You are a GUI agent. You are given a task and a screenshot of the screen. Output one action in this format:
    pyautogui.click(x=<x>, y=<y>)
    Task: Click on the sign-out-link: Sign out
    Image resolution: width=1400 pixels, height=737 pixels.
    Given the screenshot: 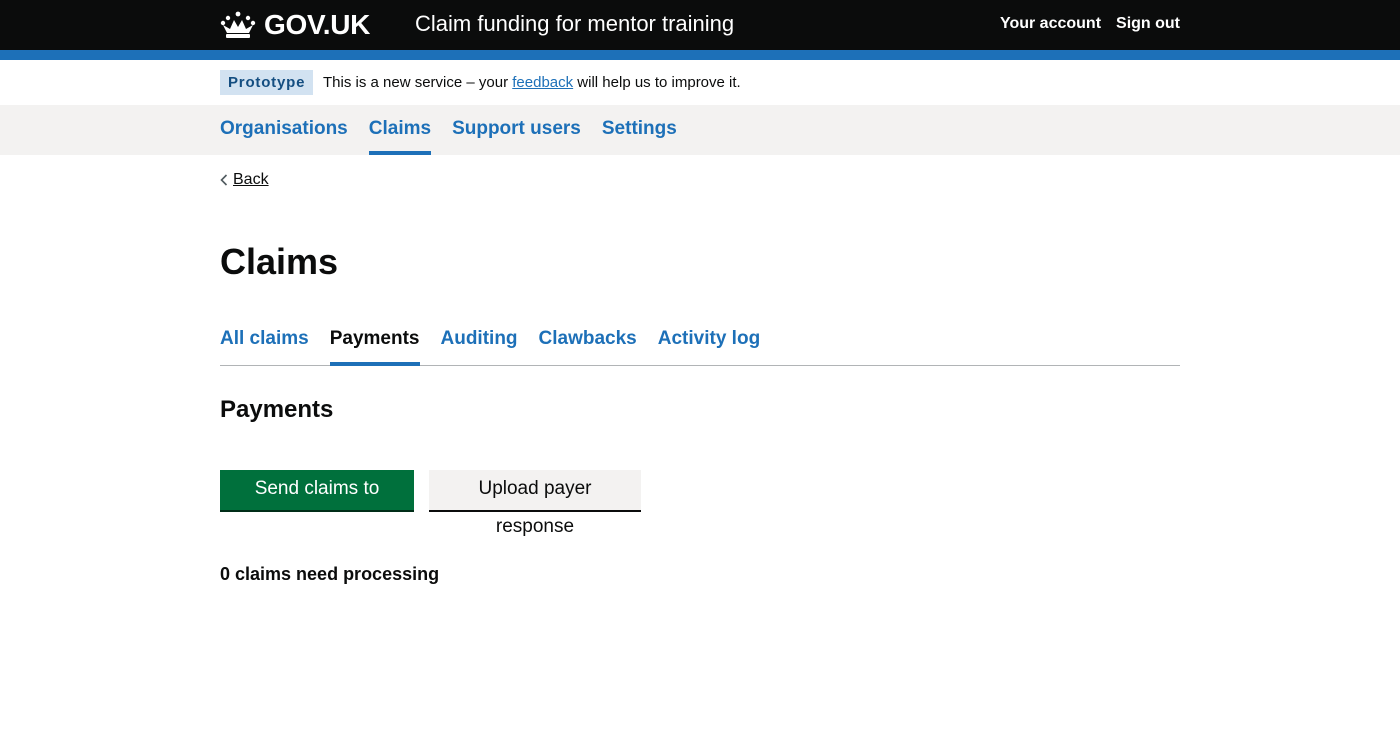 What is the action you would take?
    pyautogui.click(x=1148, y=24)
    